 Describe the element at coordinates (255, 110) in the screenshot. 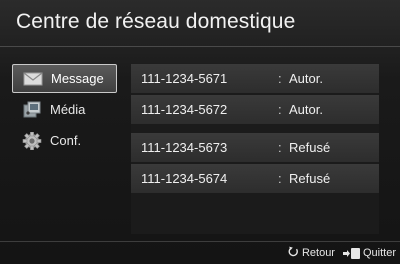

I see `device-row: 111-1234-5672 : Autor.` at that location.